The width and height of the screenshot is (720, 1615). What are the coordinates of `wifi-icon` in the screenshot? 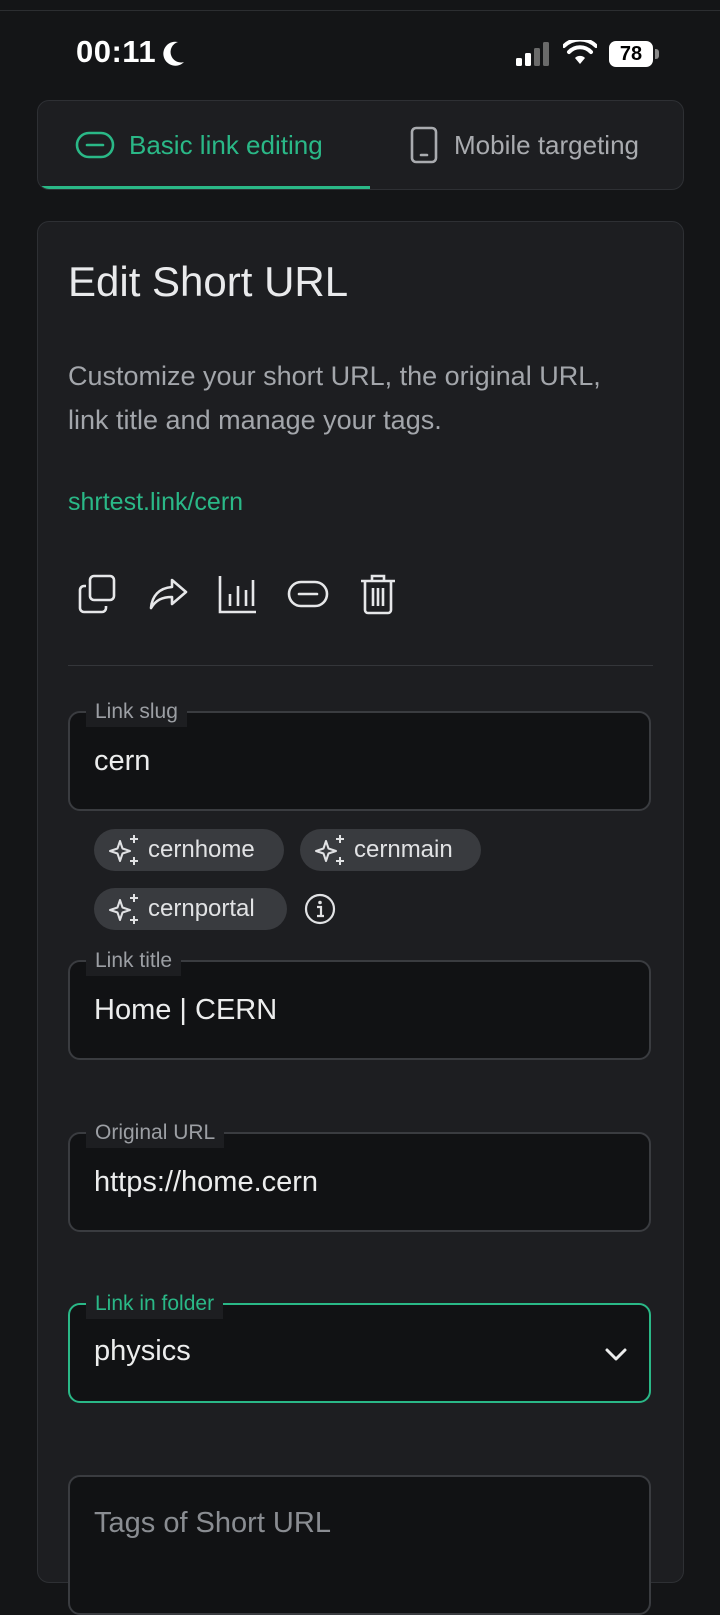 It's located at (580, 52).